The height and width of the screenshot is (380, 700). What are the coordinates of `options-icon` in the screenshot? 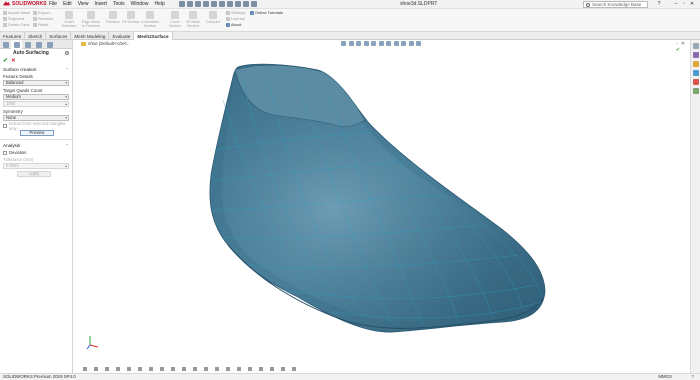 It's located at (253, 4).